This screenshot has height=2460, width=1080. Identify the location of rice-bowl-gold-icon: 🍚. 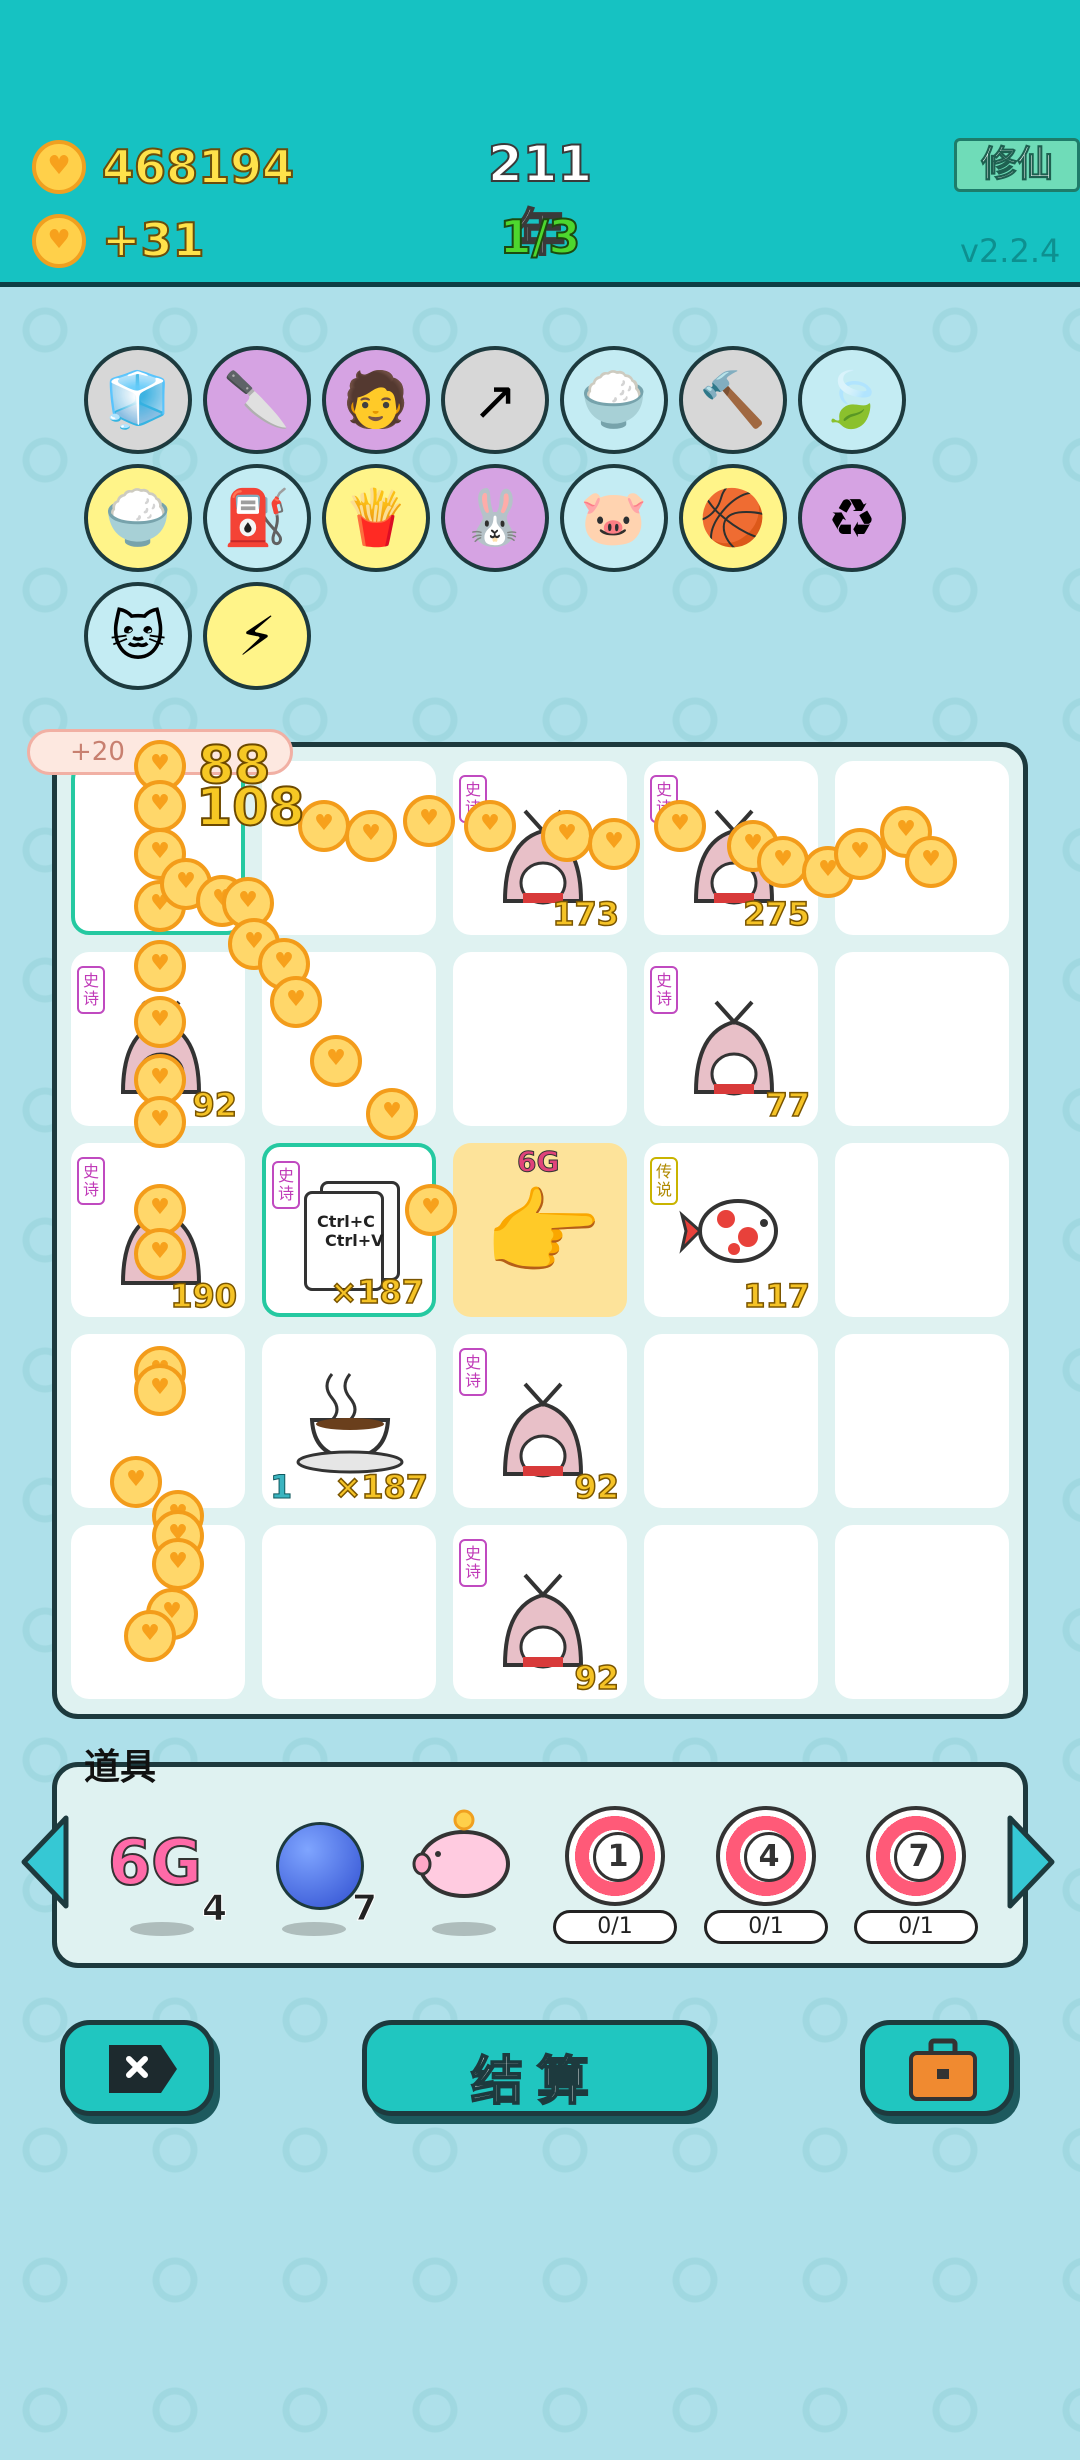
(138, 518).